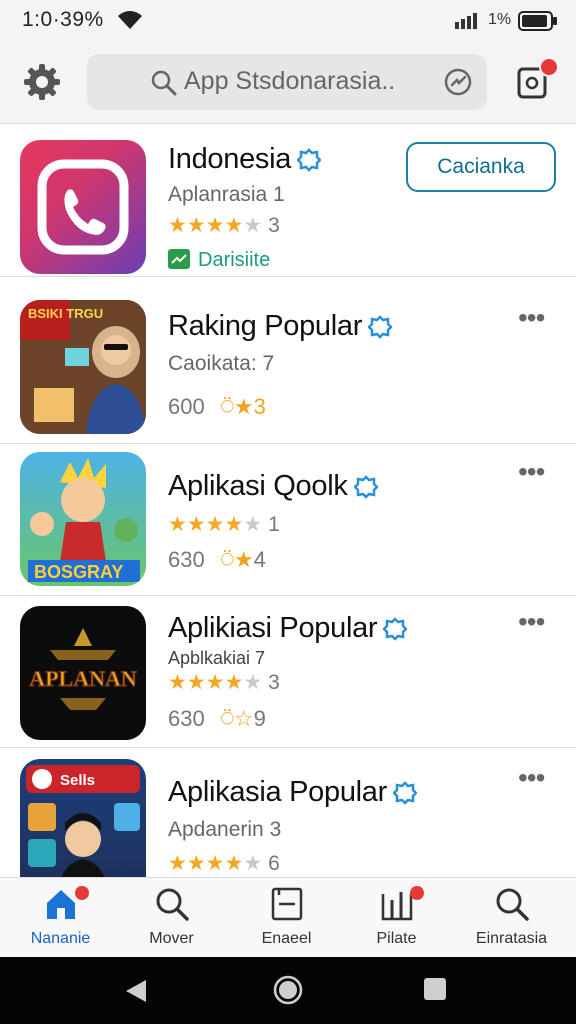 The image size is (576, 1024). Describe the element at coordinates (83, 519) in the screenshot. I see `app-icon: BOSGRAY` at that location.